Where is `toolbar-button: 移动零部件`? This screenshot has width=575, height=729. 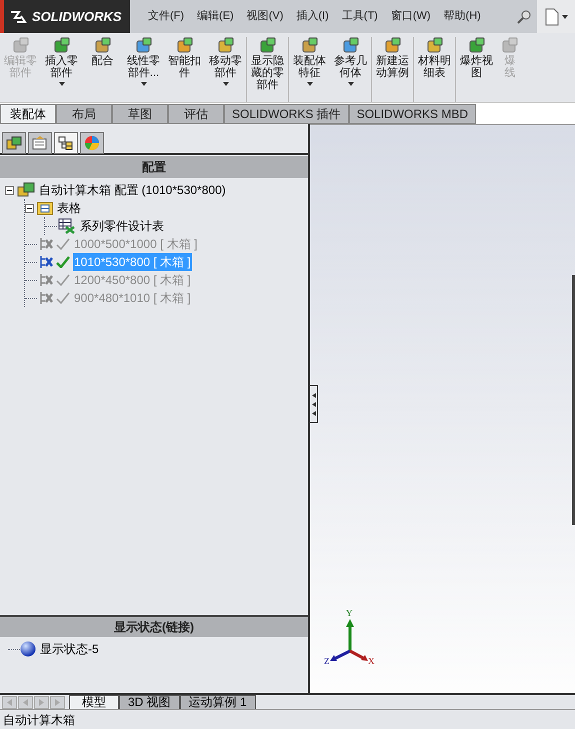 toolbar-button: 移动零部件 is located at coordinates (226, 69).